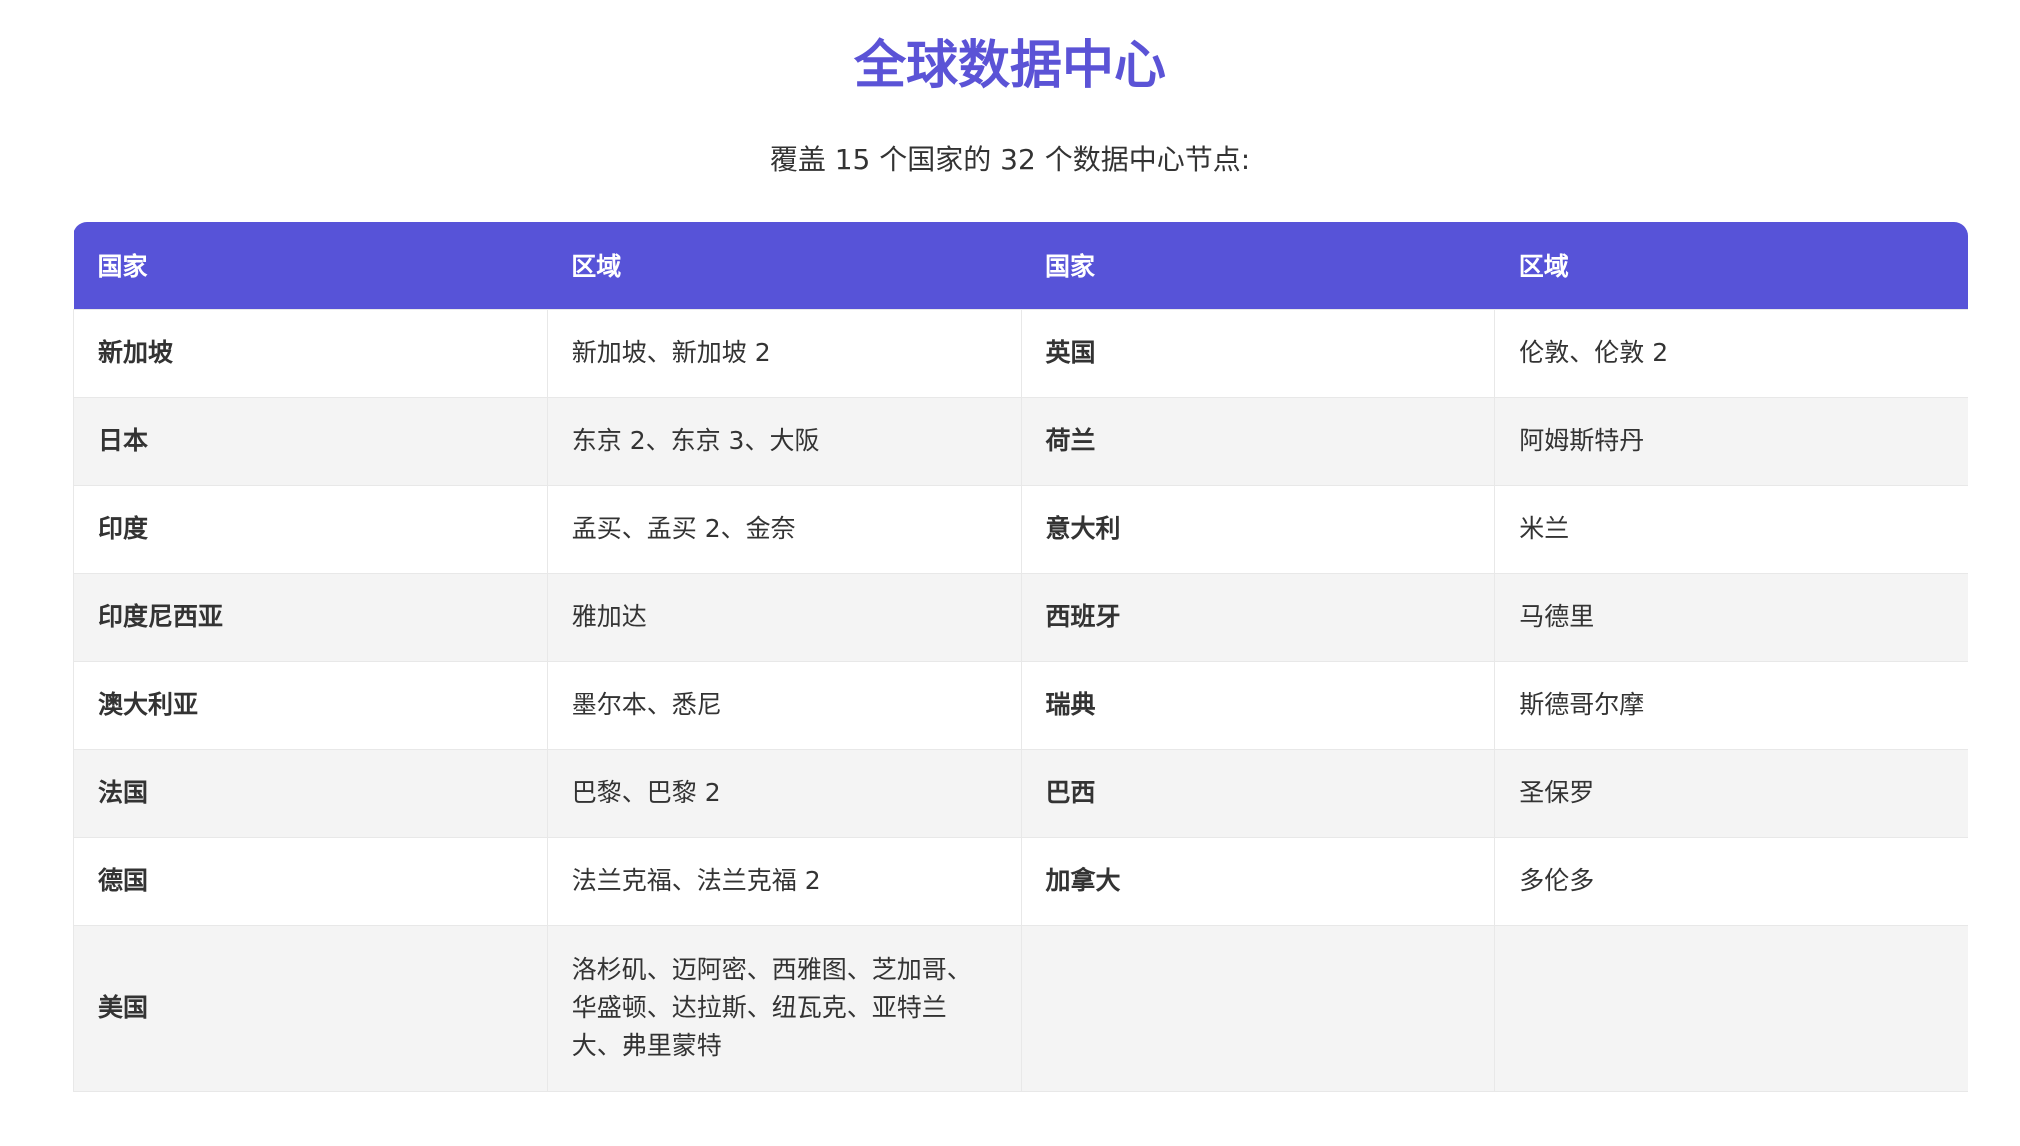 This screenshot has height=1146, width=2020. What do you see at coordinates (1731, 881) in the screenshot?
I see `regions-cell: 多伦多` at bounding box center [1731, 881].